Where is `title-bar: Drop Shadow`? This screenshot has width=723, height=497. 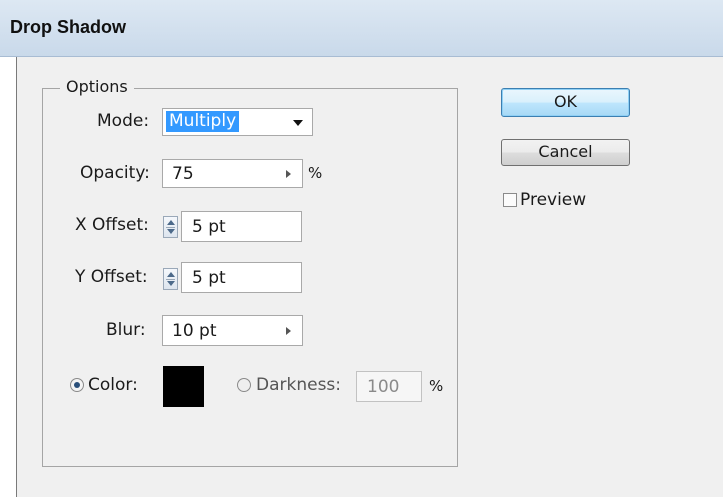
title-bar: Drop Shadow is located at coordinates (361, 28).